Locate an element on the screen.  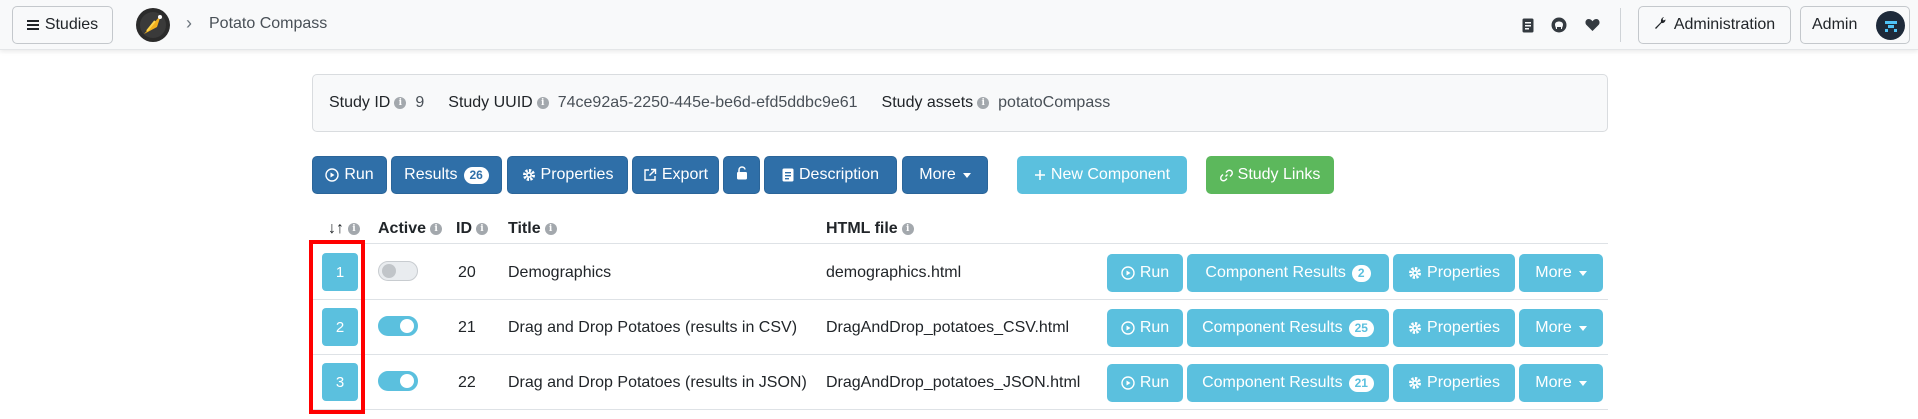
external-link-icon is located at coordinates (650, 175).